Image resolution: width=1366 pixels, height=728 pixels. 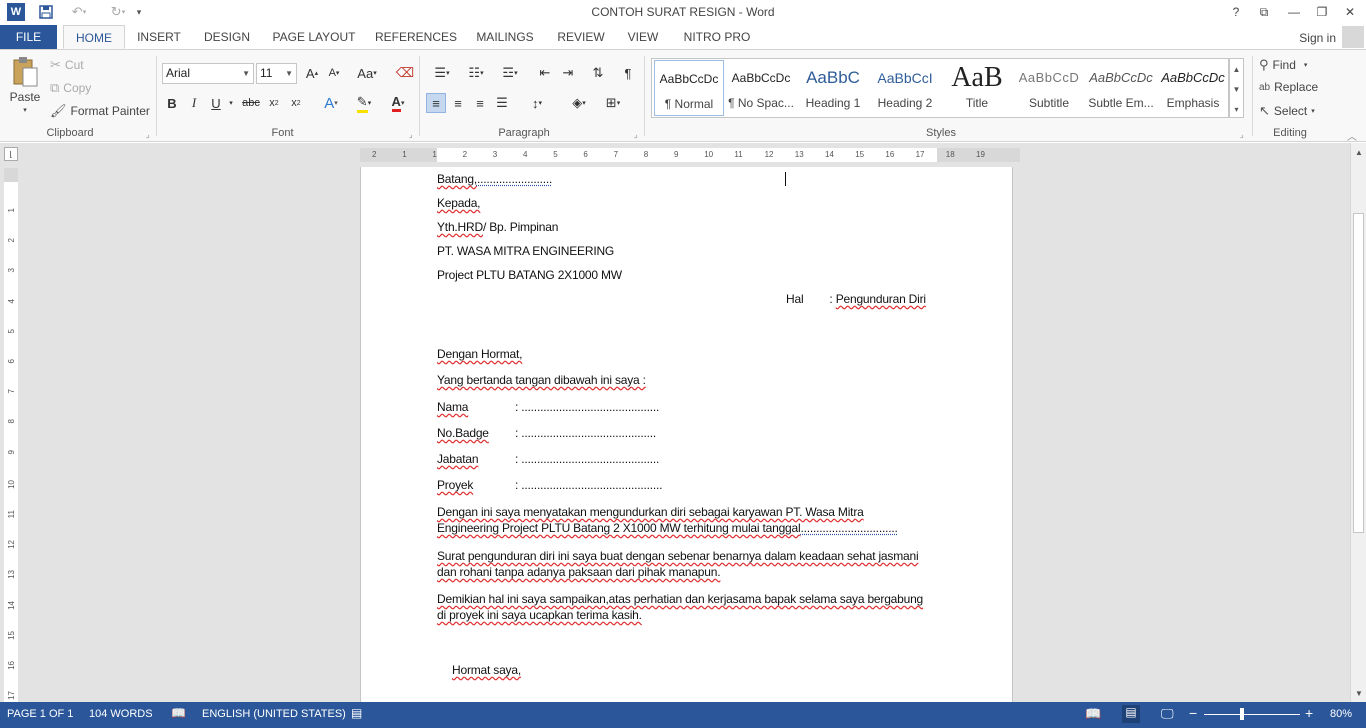 What do you see at coordinates (159, 37) in the screenshot?
I see `tab-insert: INSERT` at bounding box center [159, 37].